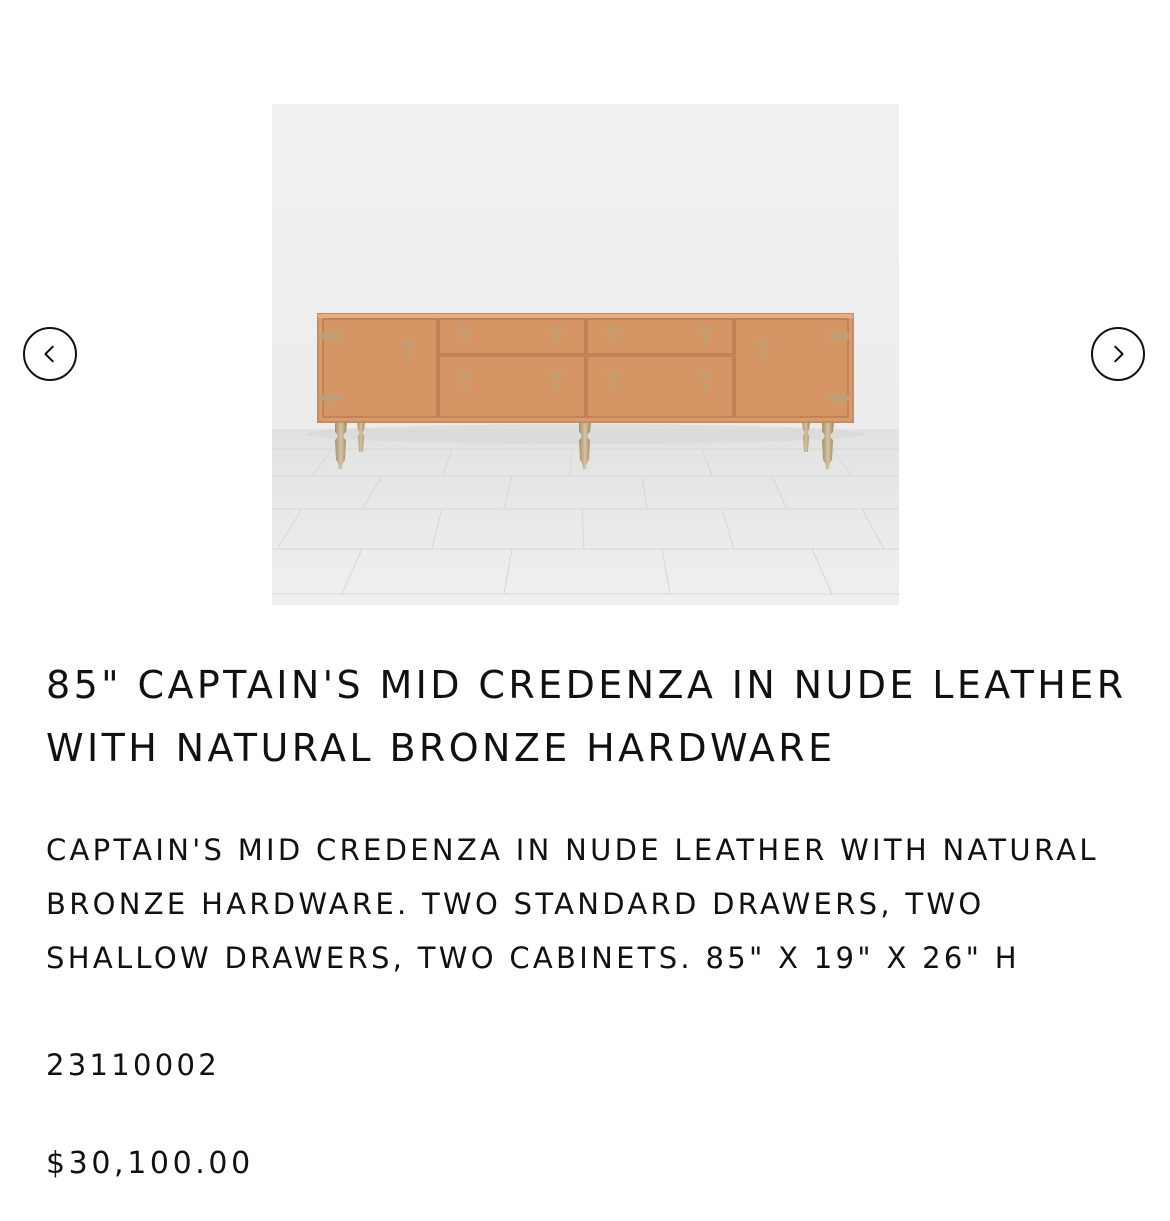 Image resolution: width=1170 pixels, height=1221 pixels. I want to click on next-image-button, so click(1118, 354).